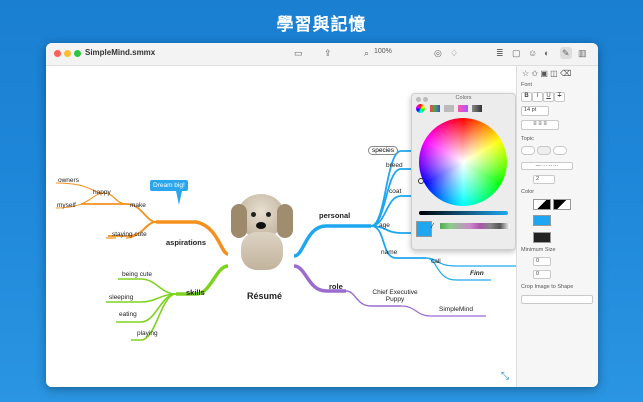 The height and width of the screenshot is (402, 643). What do you see at coordinates (186, 242) in the screenshot?
I see `topic-aspirations: aspirations` at bounding box center [186, 242].